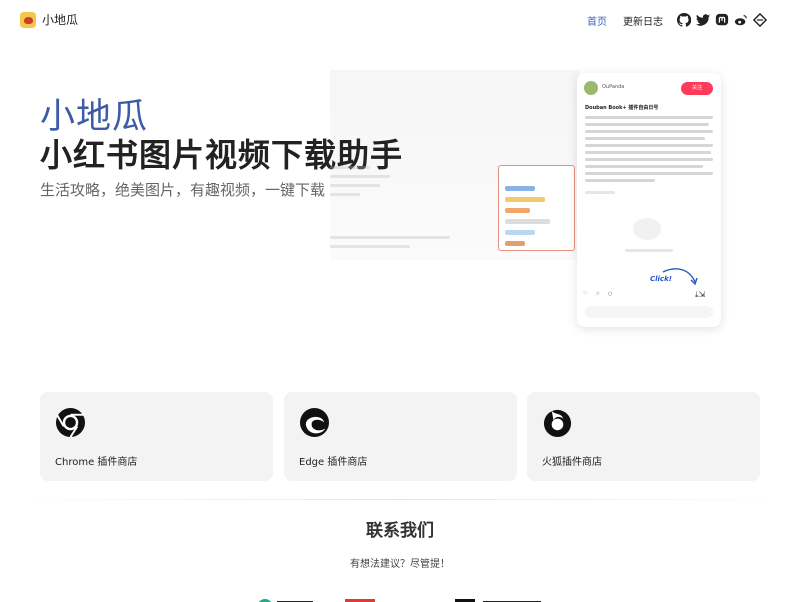 Image resolution: width=800 pixels, height=602 pixels. What do you see at coordinates (643, 20) in the screenshot?
I see `nav-changelog-link: 更新日志` at bounding box center [643, 20].